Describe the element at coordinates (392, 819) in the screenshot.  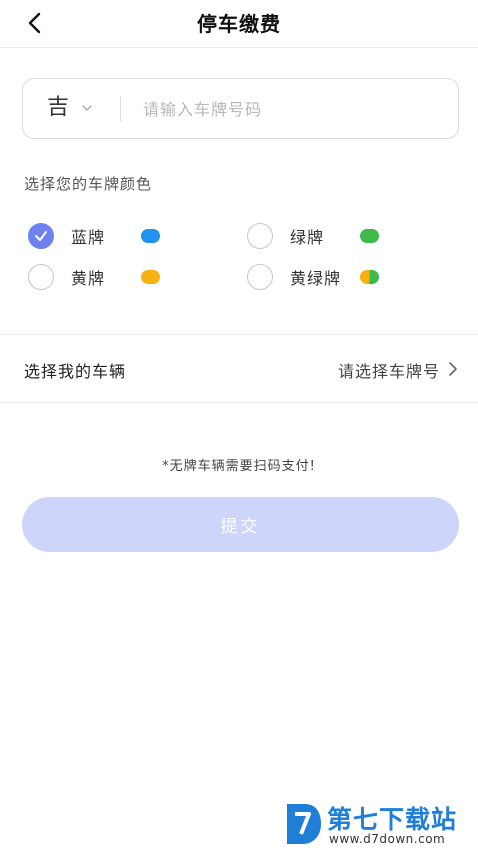
I see `watermark-name: 第七下载站` at that location.